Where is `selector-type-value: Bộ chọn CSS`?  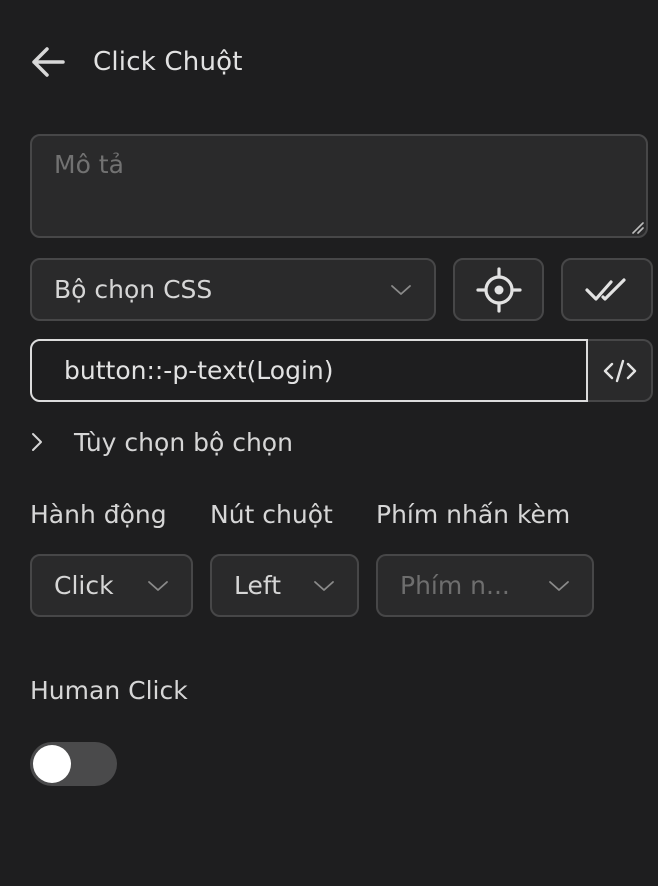
selector-type-value: Bộ chọn CSS is located at coordinates (133, 289).